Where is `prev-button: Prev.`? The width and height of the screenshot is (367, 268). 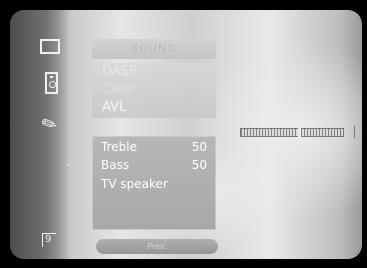
prev-button: Prev. is located at coordinates (157, 246).